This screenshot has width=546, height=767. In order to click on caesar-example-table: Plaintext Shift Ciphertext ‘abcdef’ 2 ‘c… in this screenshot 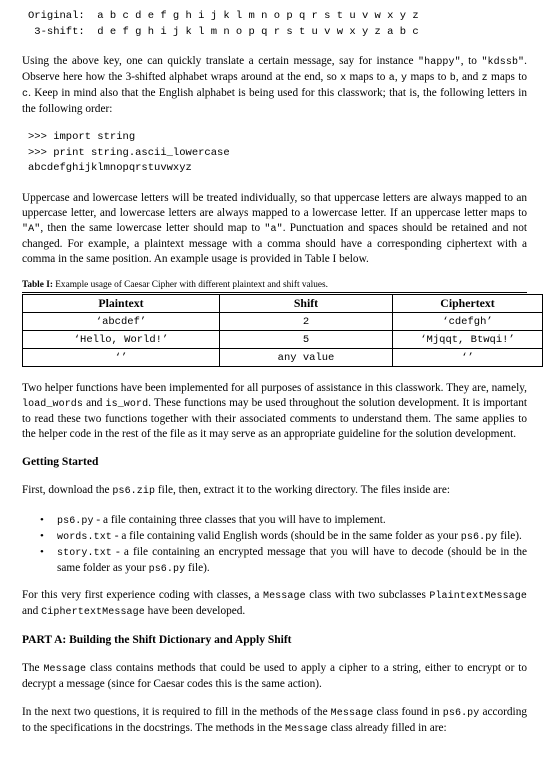, I will do `click(282, 331)`.